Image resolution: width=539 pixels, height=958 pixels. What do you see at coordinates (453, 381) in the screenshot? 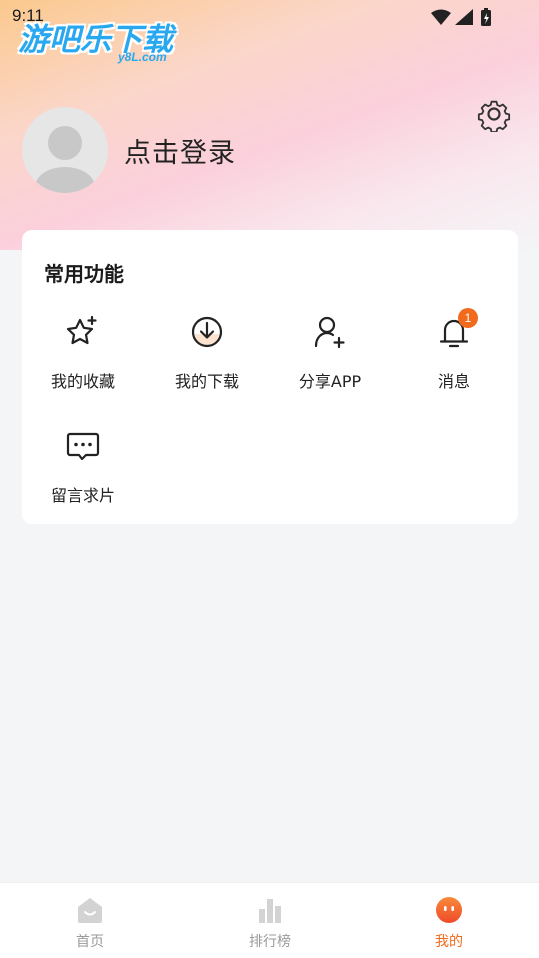
I see `messages-label: 消息` at bounding box center [453, 381].